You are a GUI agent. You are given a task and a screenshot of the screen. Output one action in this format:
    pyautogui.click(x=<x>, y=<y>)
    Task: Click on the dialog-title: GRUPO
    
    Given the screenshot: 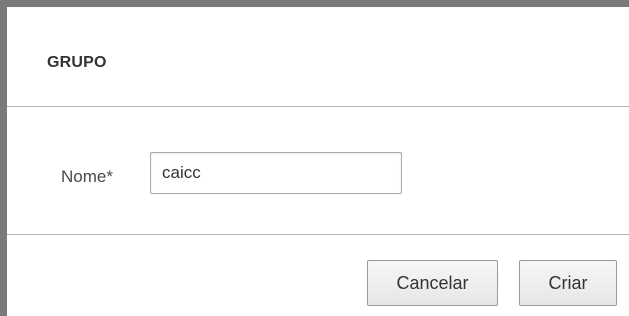 What is the action you would take?
    pyautogui.click(x=77, y=62)
    